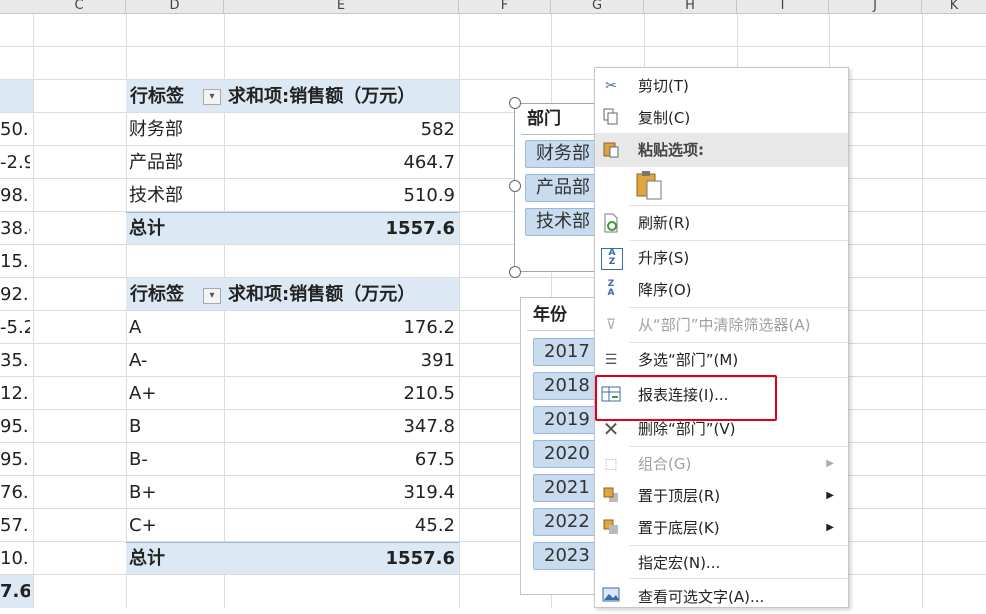 This screenshot has width=986, height=614. What do you see at coordinates (341, 7) in the screenshot?
I see `column-header-e: E` at bounding box center [341, 7].